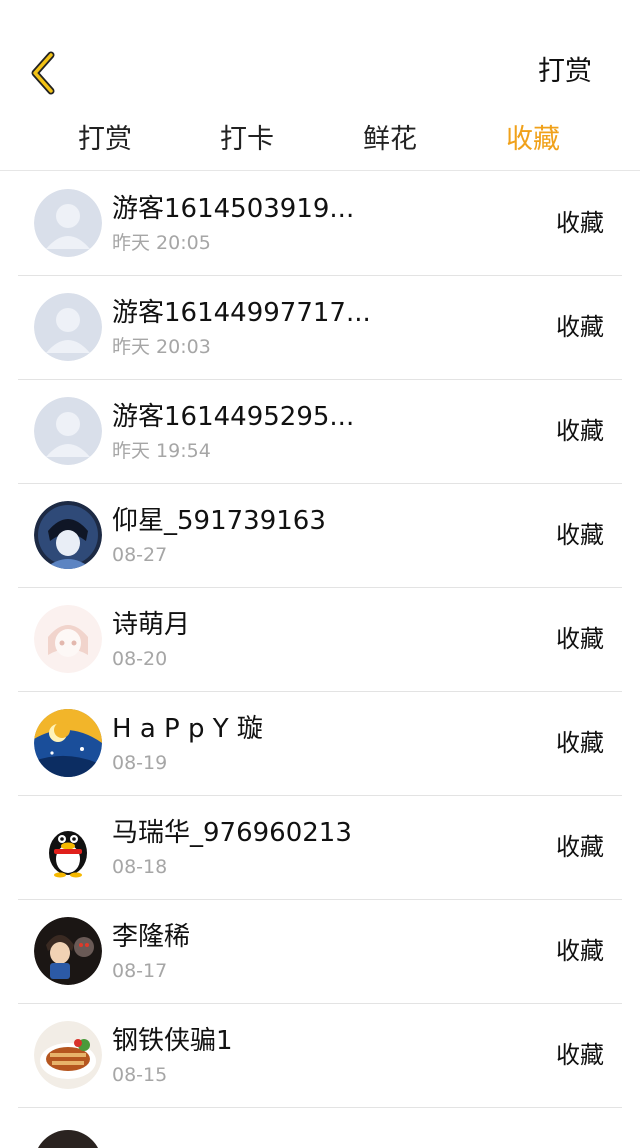  What do you see at coordinates (320, 952) in the screenshot?
I see `list-item: 李隆稀 08-17 收藏` at bounding box center [320, 952].